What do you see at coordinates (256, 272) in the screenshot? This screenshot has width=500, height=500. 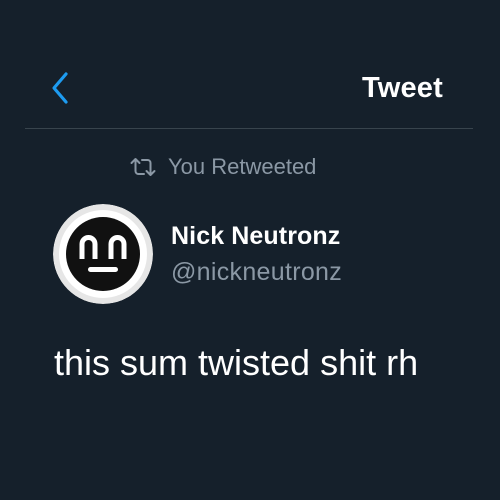 I see `author-handle: @nickneutronz` at bounding box center [256, 272].